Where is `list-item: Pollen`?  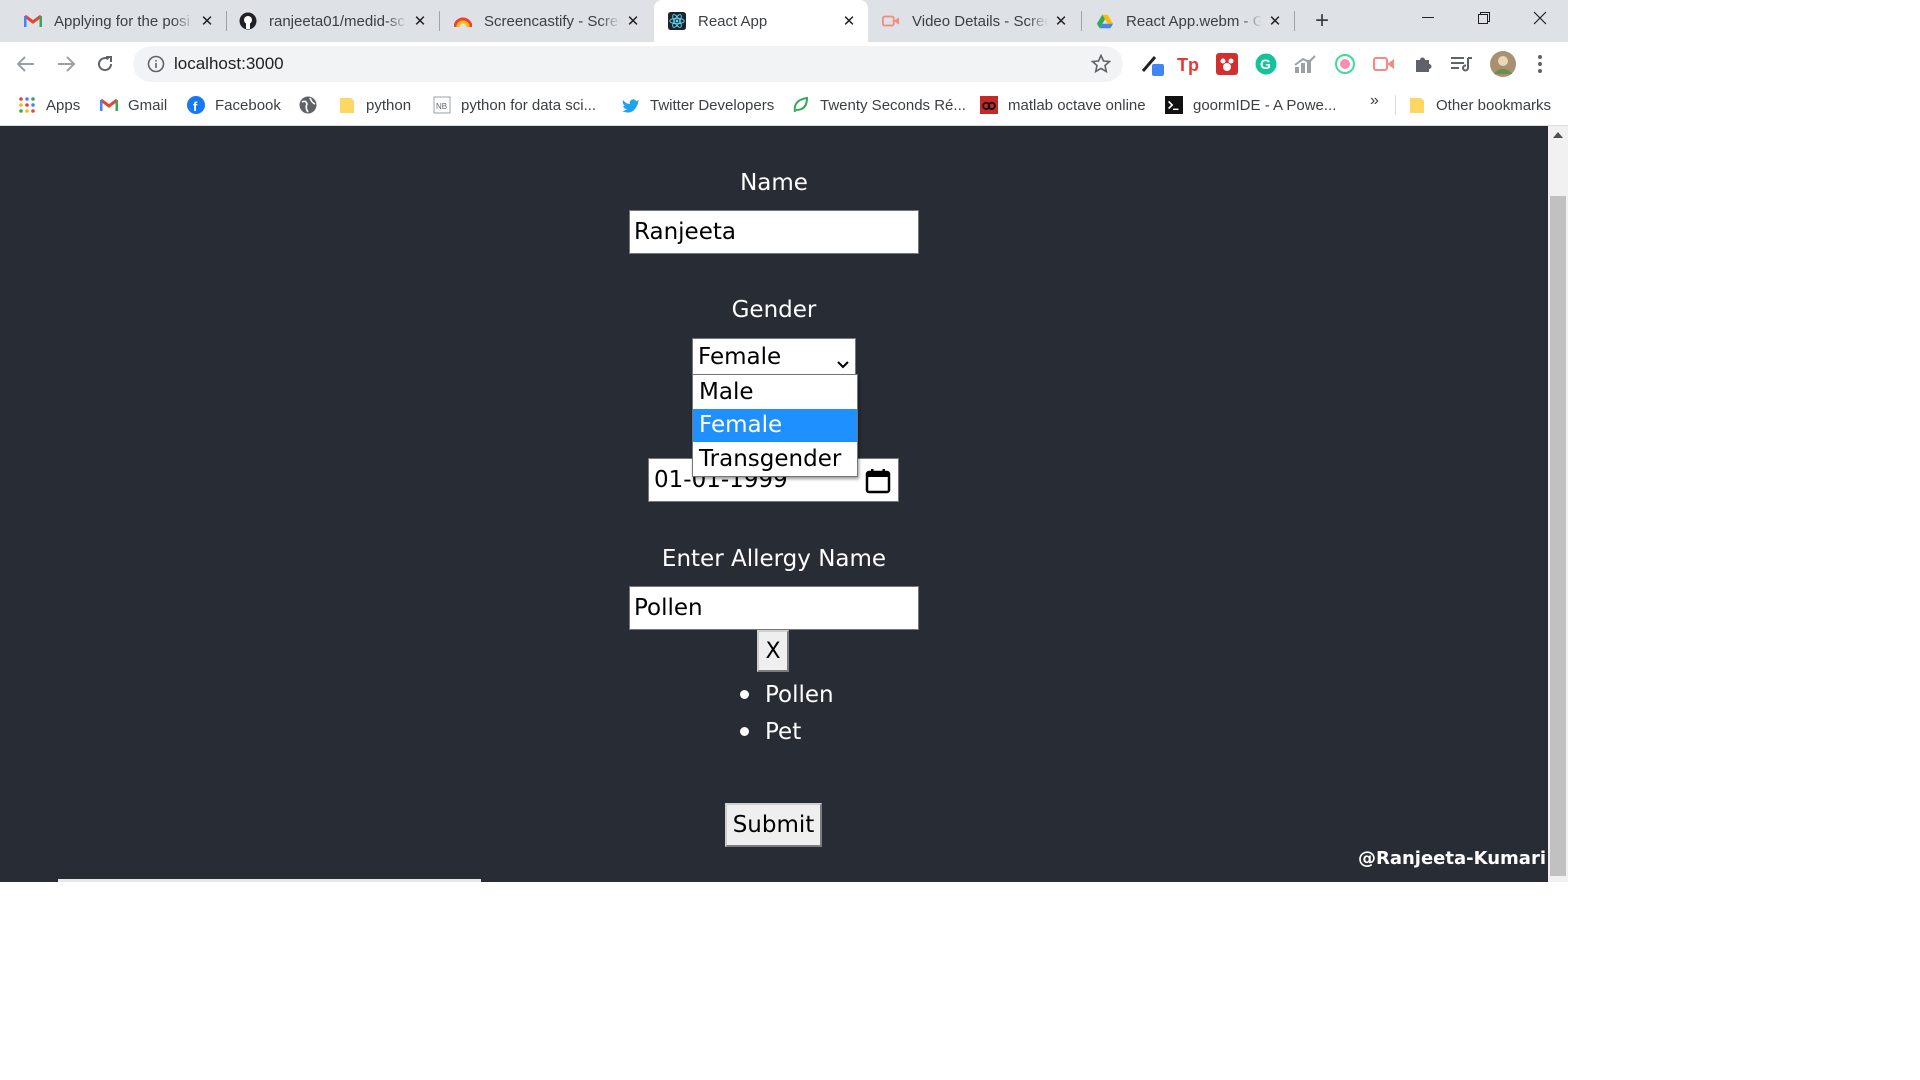
list-item: Pollen is located at coordinates (787, 694).